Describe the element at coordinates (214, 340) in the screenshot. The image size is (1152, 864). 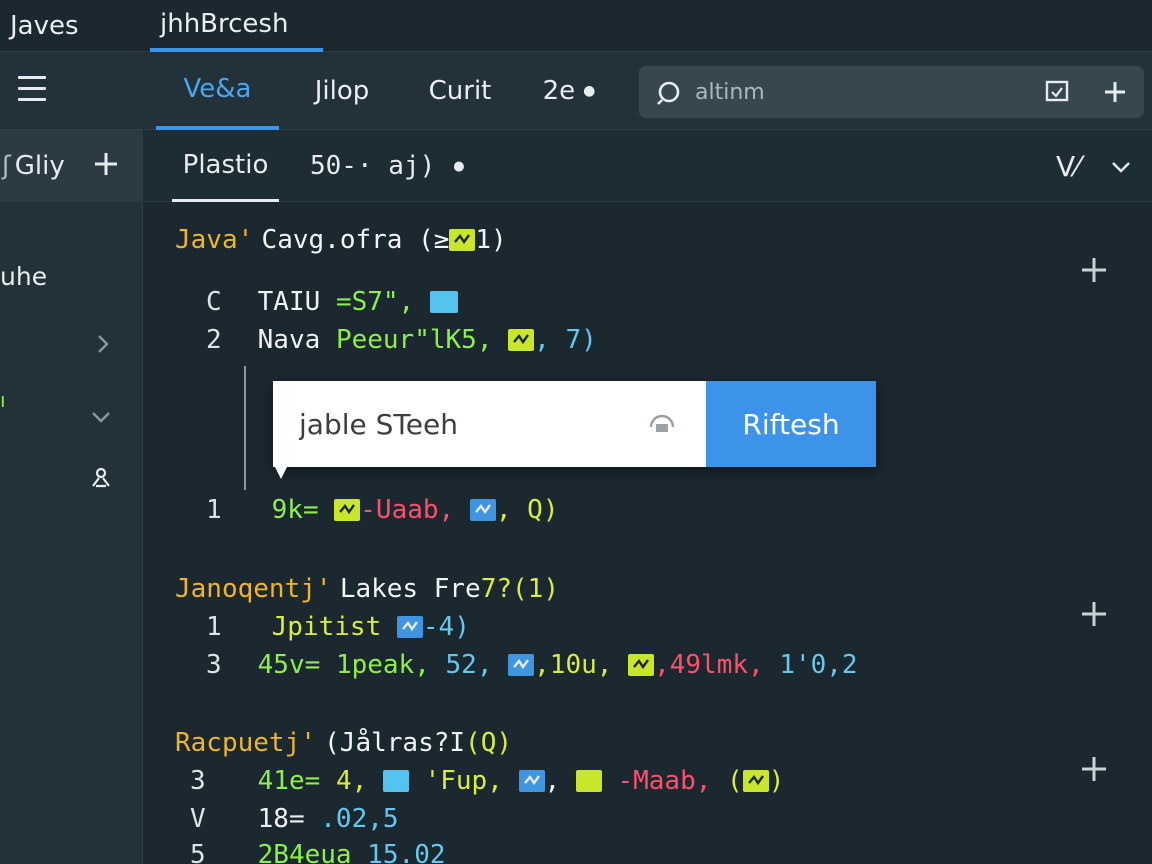
I see `line-number: 2` at that location.